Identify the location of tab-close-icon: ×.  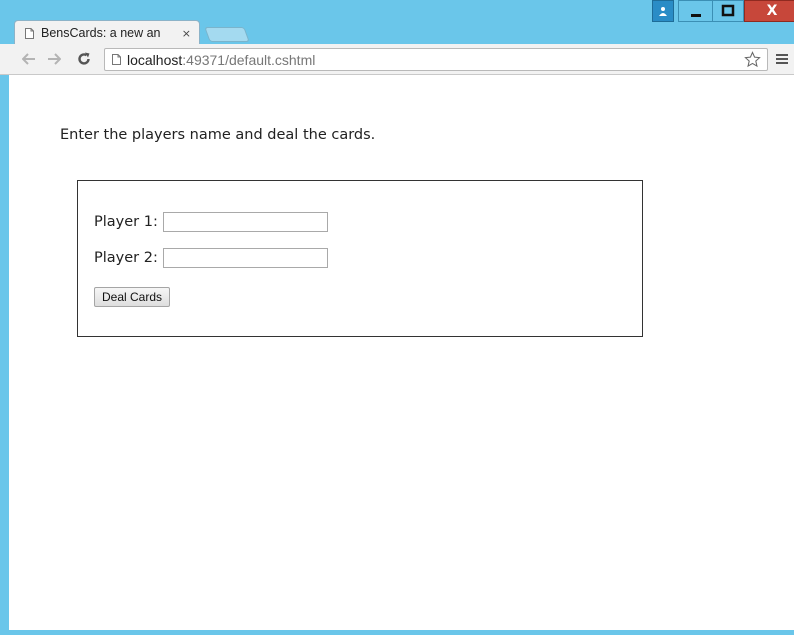
(186, 33).